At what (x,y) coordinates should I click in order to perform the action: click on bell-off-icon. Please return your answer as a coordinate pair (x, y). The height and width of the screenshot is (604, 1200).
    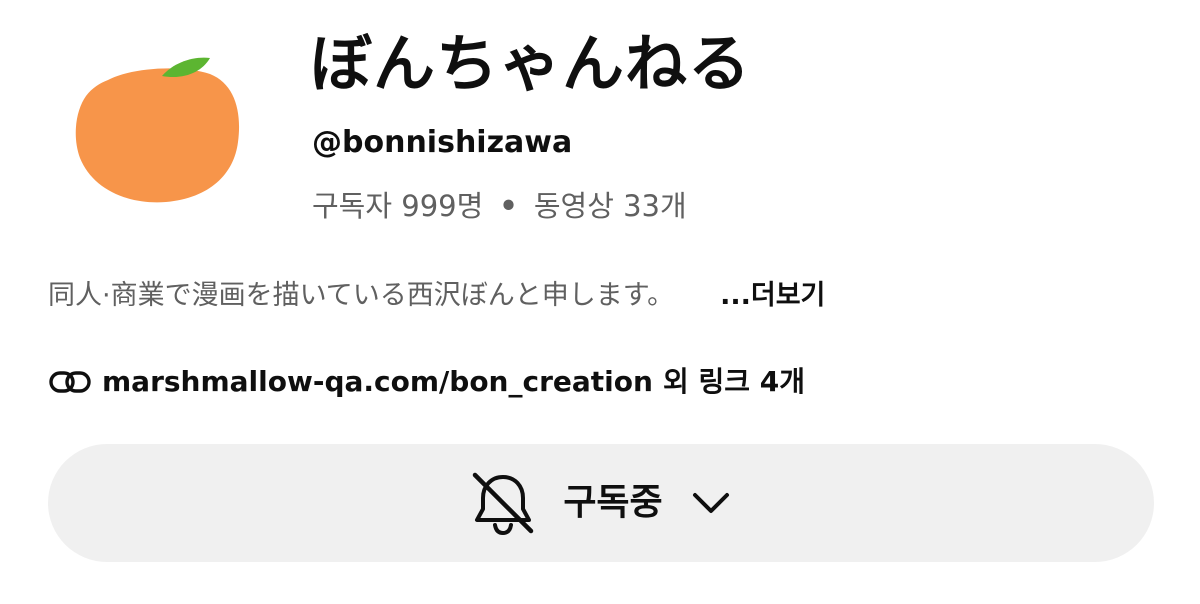
    Looking at the image, I should click on (503, 503).